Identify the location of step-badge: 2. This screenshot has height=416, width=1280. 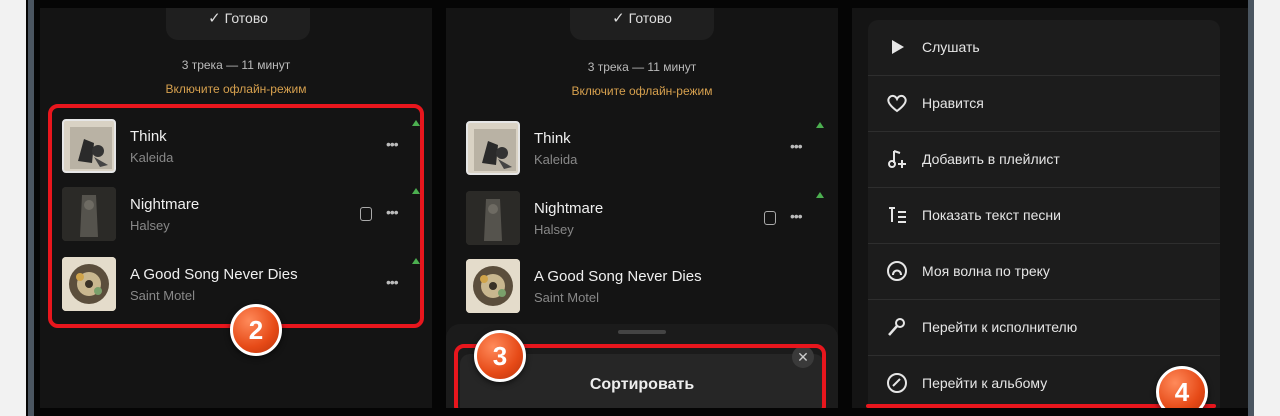
(256, 330).